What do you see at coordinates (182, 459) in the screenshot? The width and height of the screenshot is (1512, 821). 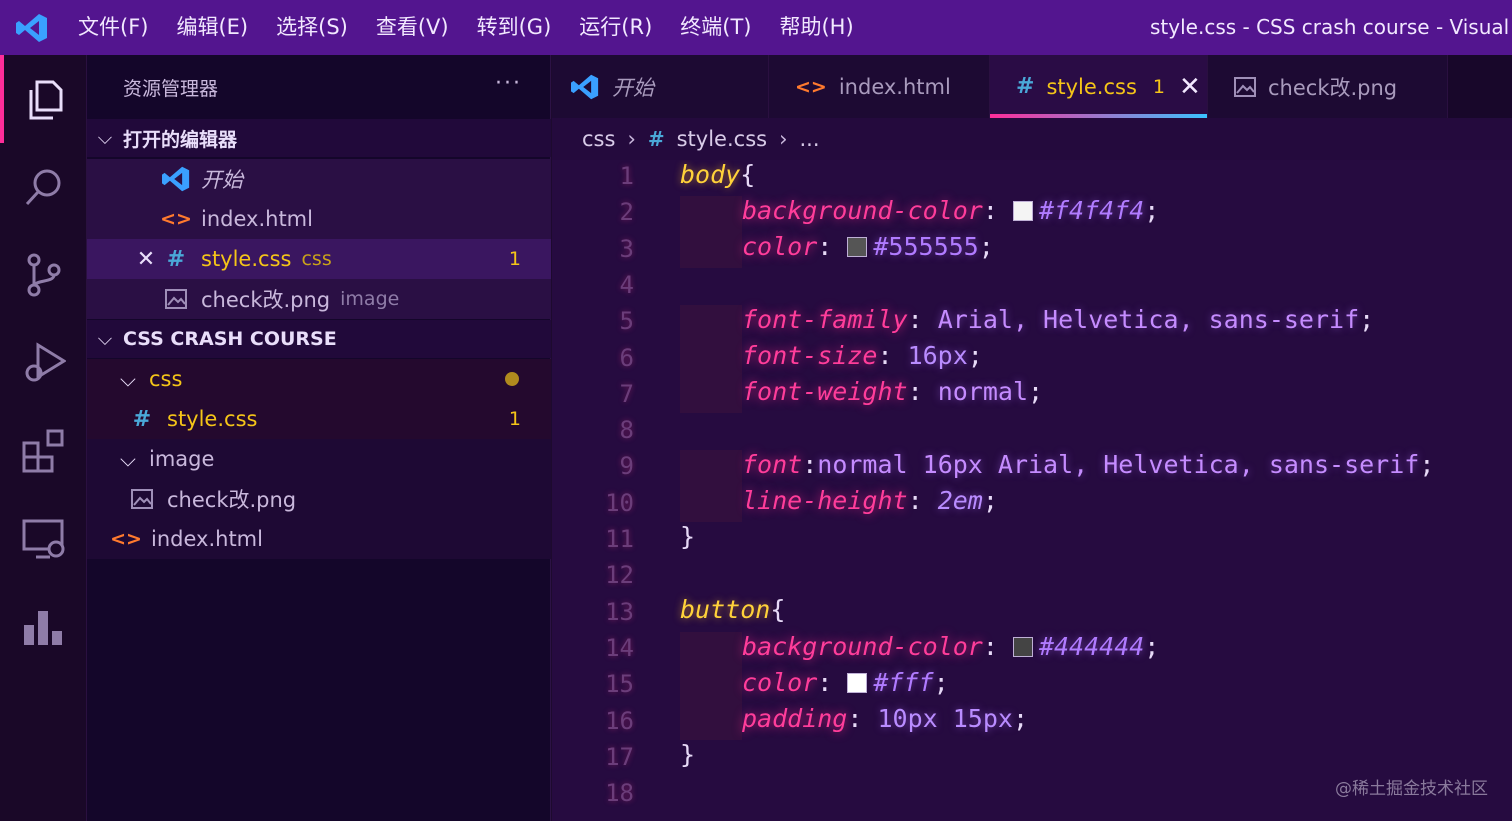 I see `folder-label: image` at bounding box center [182, 459].